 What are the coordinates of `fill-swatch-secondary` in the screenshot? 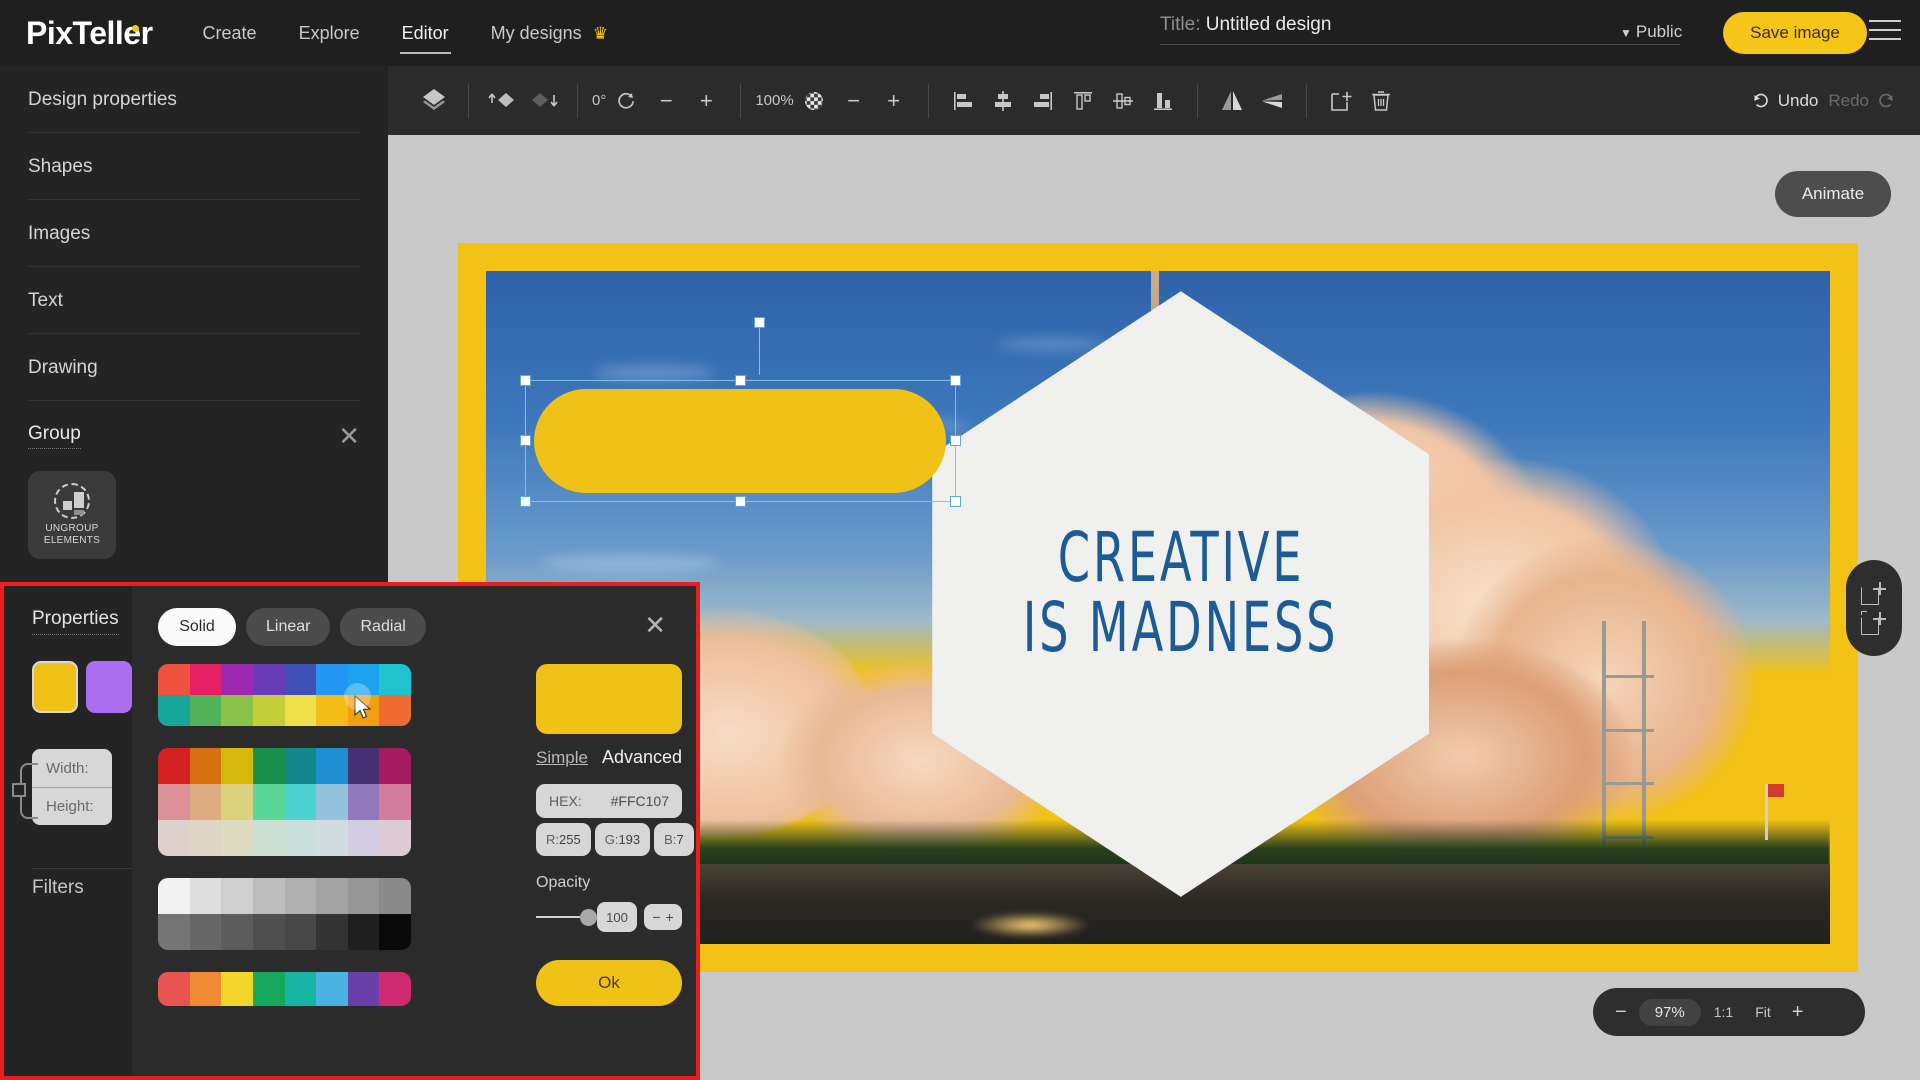 It's located at (109, 687).